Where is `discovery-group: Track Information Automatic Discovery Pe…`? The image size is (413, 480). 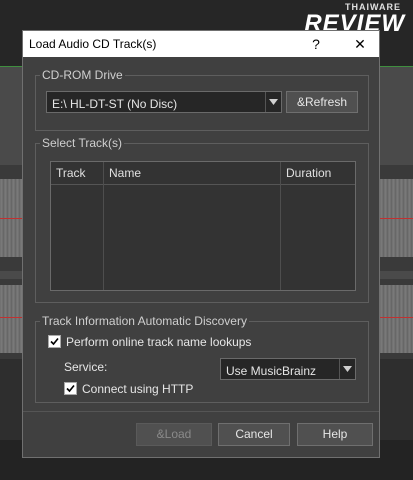 discovery-group: Track Information Automatic Discovery Pe… is located at coordinates (202, 358).